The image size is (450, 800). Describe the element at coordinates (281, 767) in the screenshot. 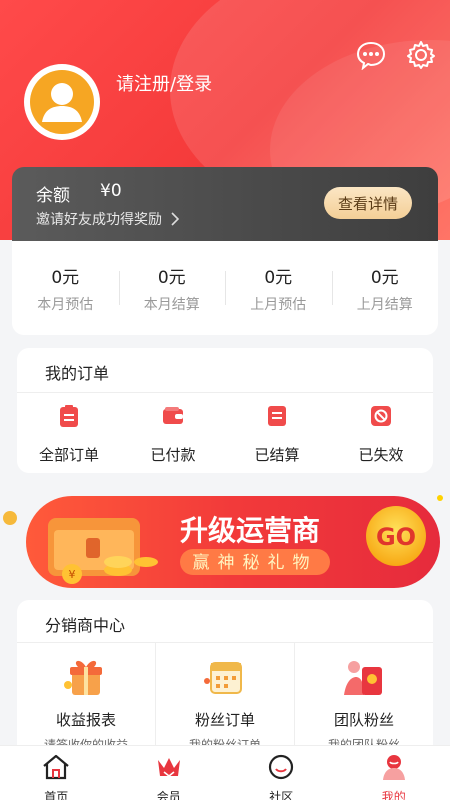

I see `community-icon` at that location.